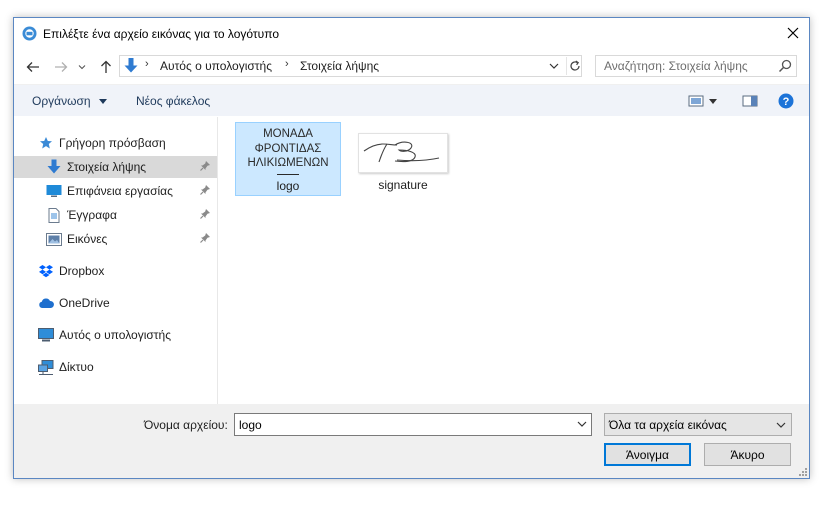 This screenshot has width=838, height=508. I want to click on organize-label: Οργάνωση, so click(61, 101).